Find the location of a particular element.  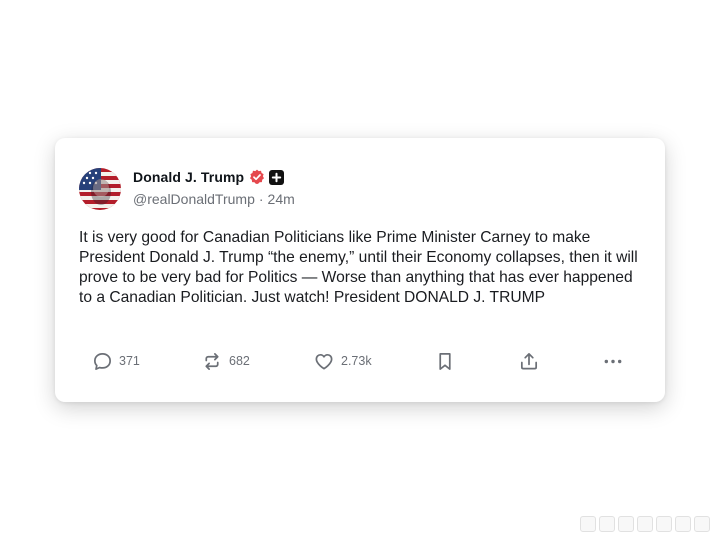

author-row: Donald J. Trump is located at coordinates (209, 177).